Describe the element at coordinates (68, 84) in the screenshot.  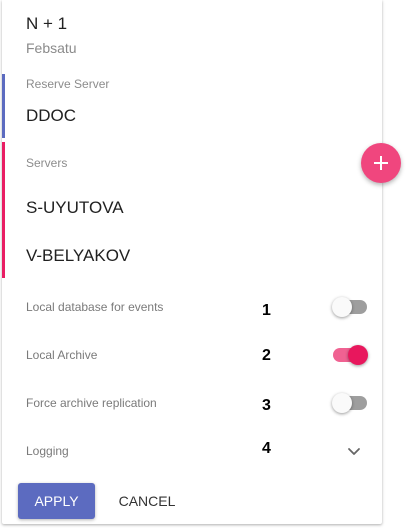
I see `reserve-server-label: Reserve Server` at that location.